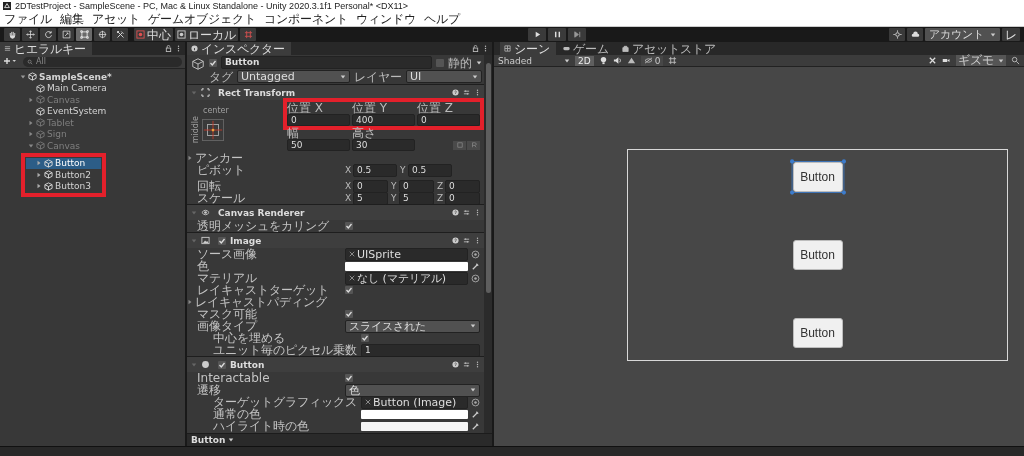 The width and height of the screenshot is (1024, 456). What do you see at coordinates (617, 60) in the screenshot?
I see `speaker-icon` at bounding box center [617, 60].